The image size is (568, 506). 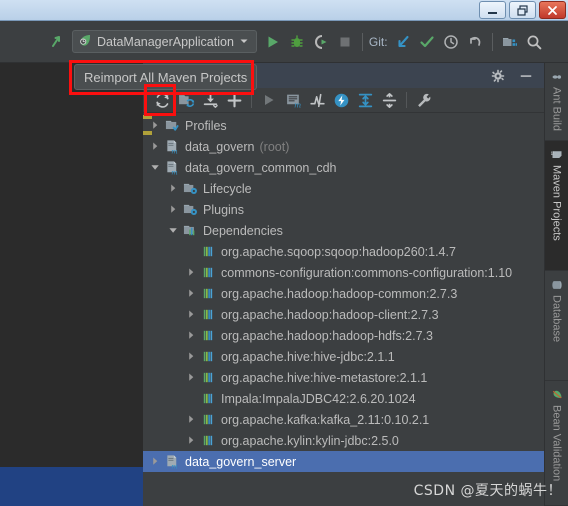 What do you see at coordinates (317, 100) in the screenshot?
I see `toggle-skip-tests-button` at bounding box center [317, 100].